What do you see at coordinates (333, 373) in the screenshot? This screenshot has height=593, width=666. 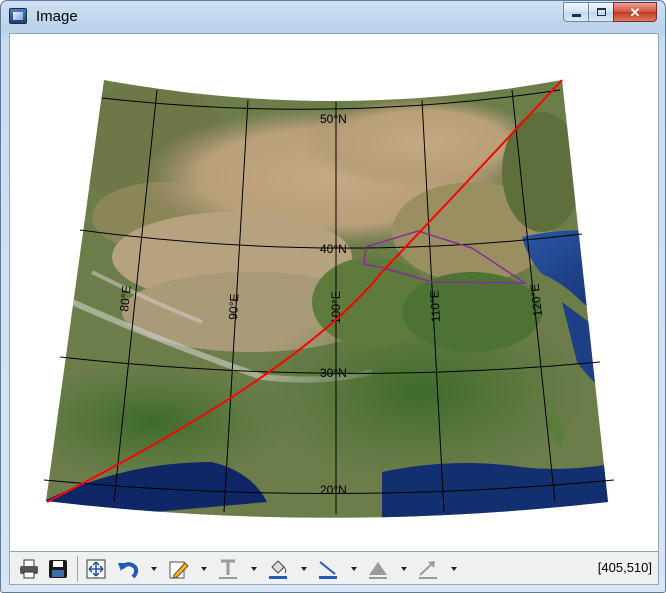 I see `parallel-label-30n: 30°N` at bounding box center [333, 373].